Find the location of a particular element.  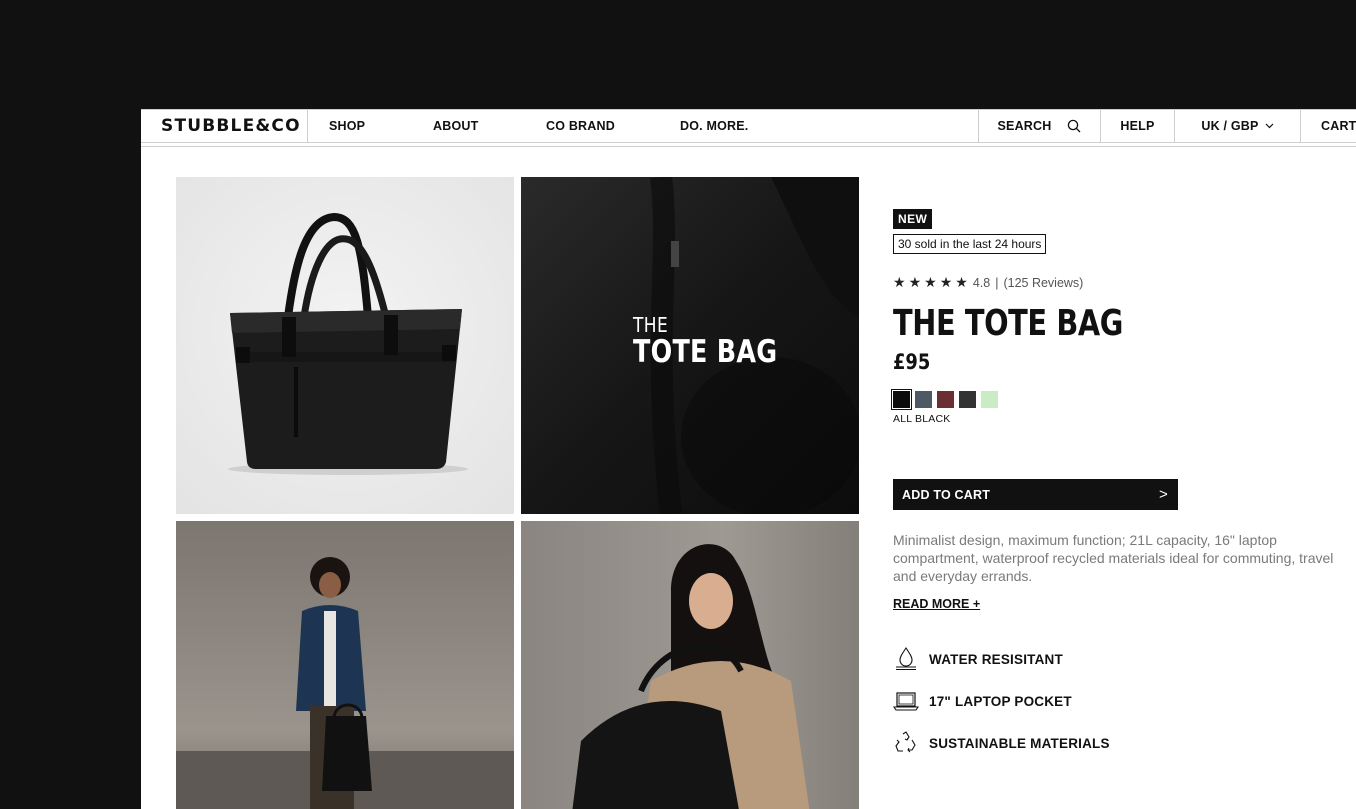

star-rating: ★ ★ ★ ★ ★ is located at coordinates (930, 282).